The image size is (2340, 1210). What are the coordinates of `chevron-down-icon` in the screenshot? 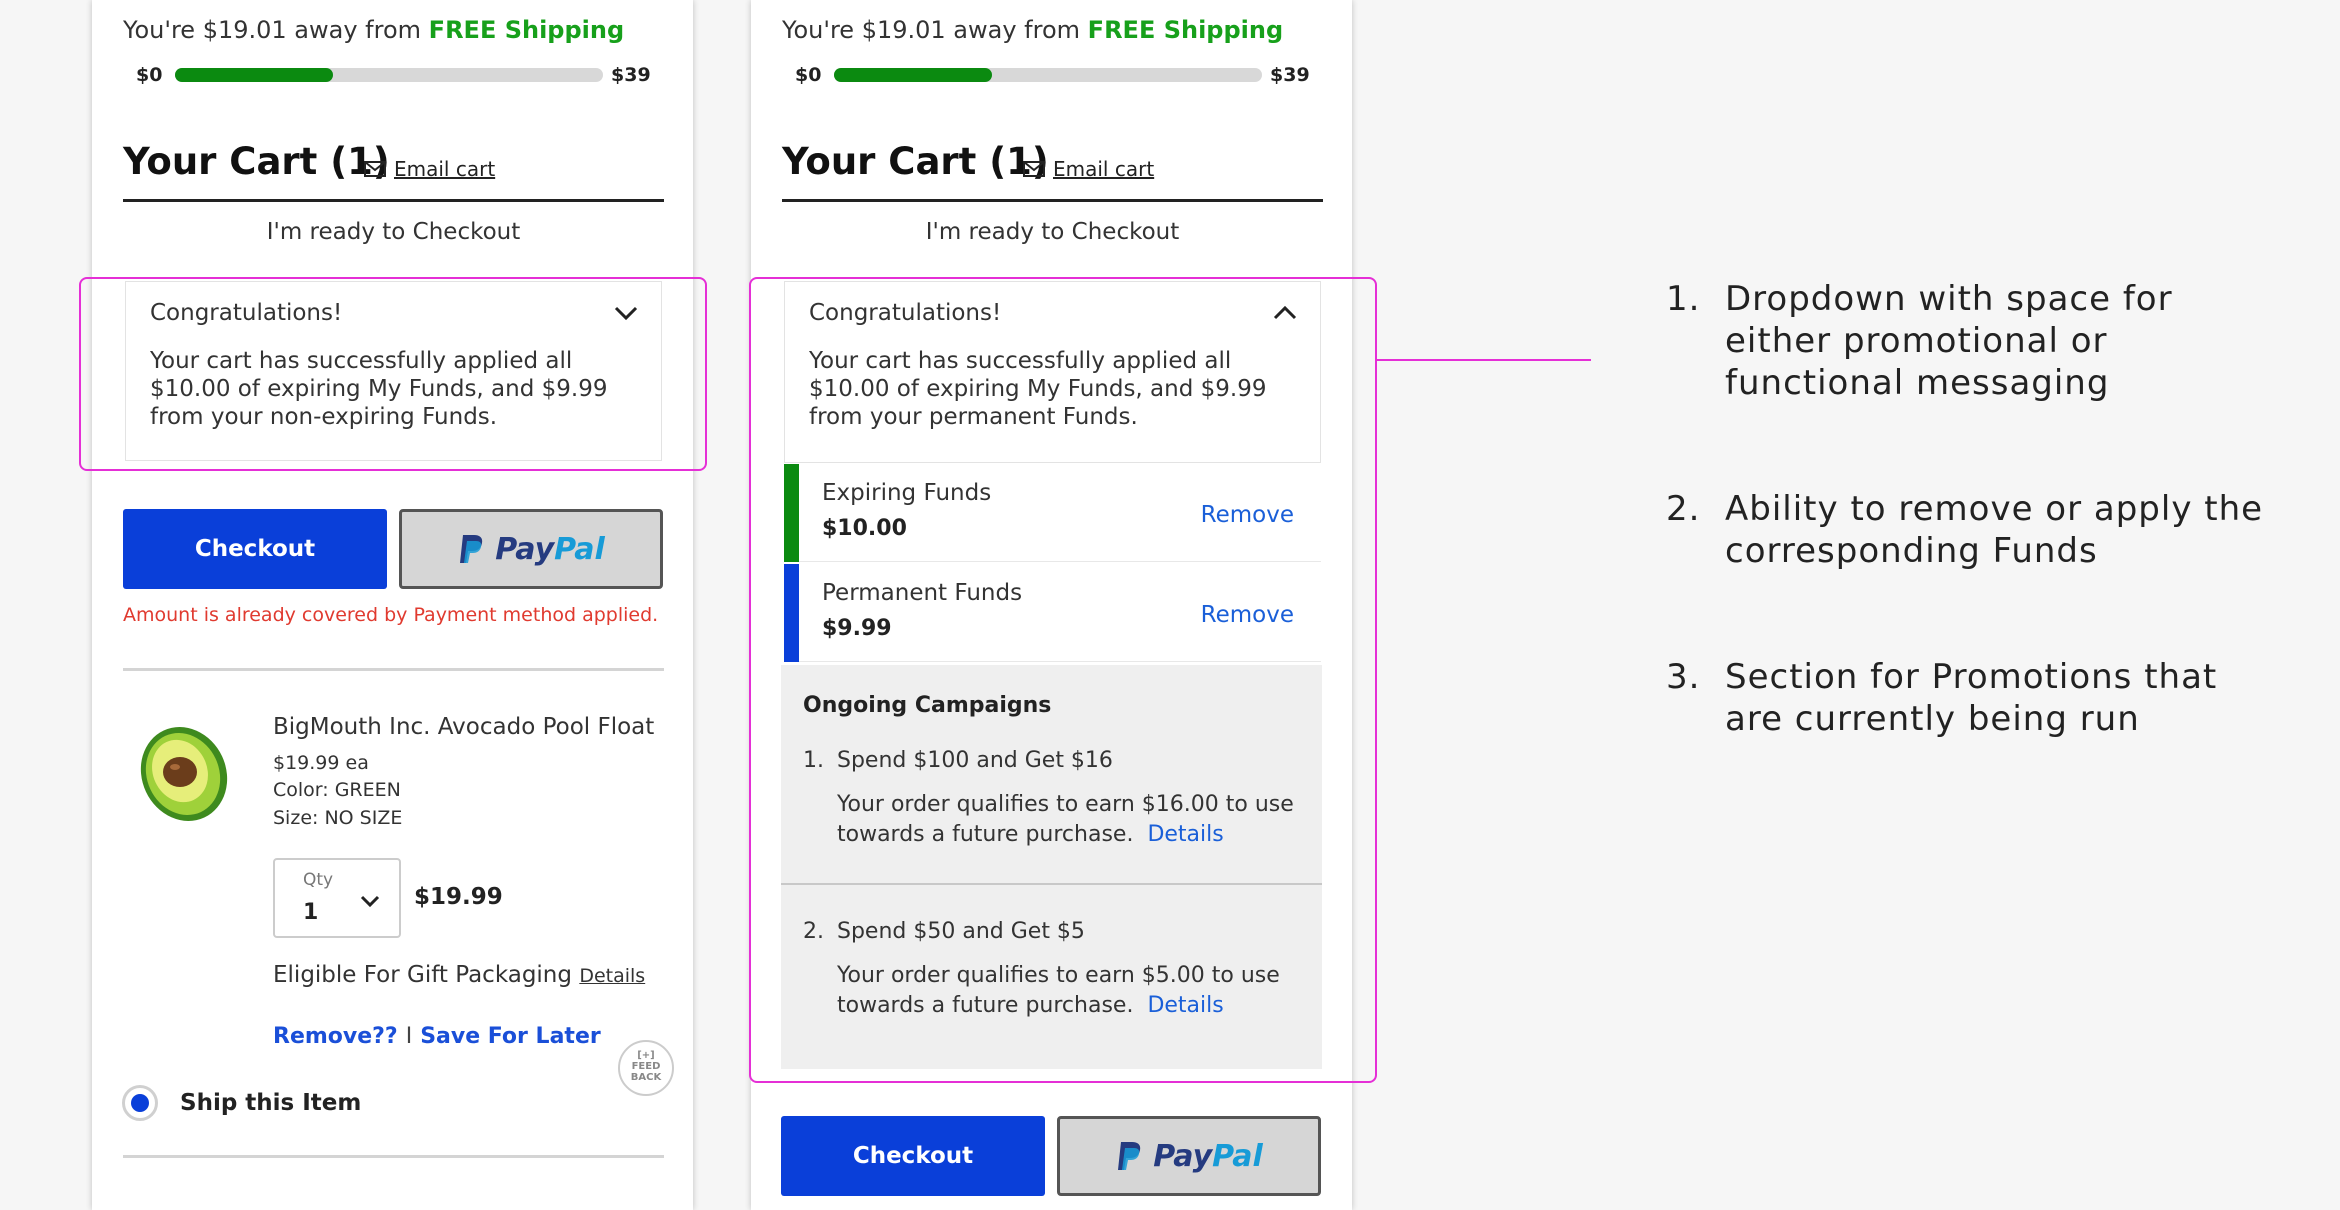 It's located at (370, 901).